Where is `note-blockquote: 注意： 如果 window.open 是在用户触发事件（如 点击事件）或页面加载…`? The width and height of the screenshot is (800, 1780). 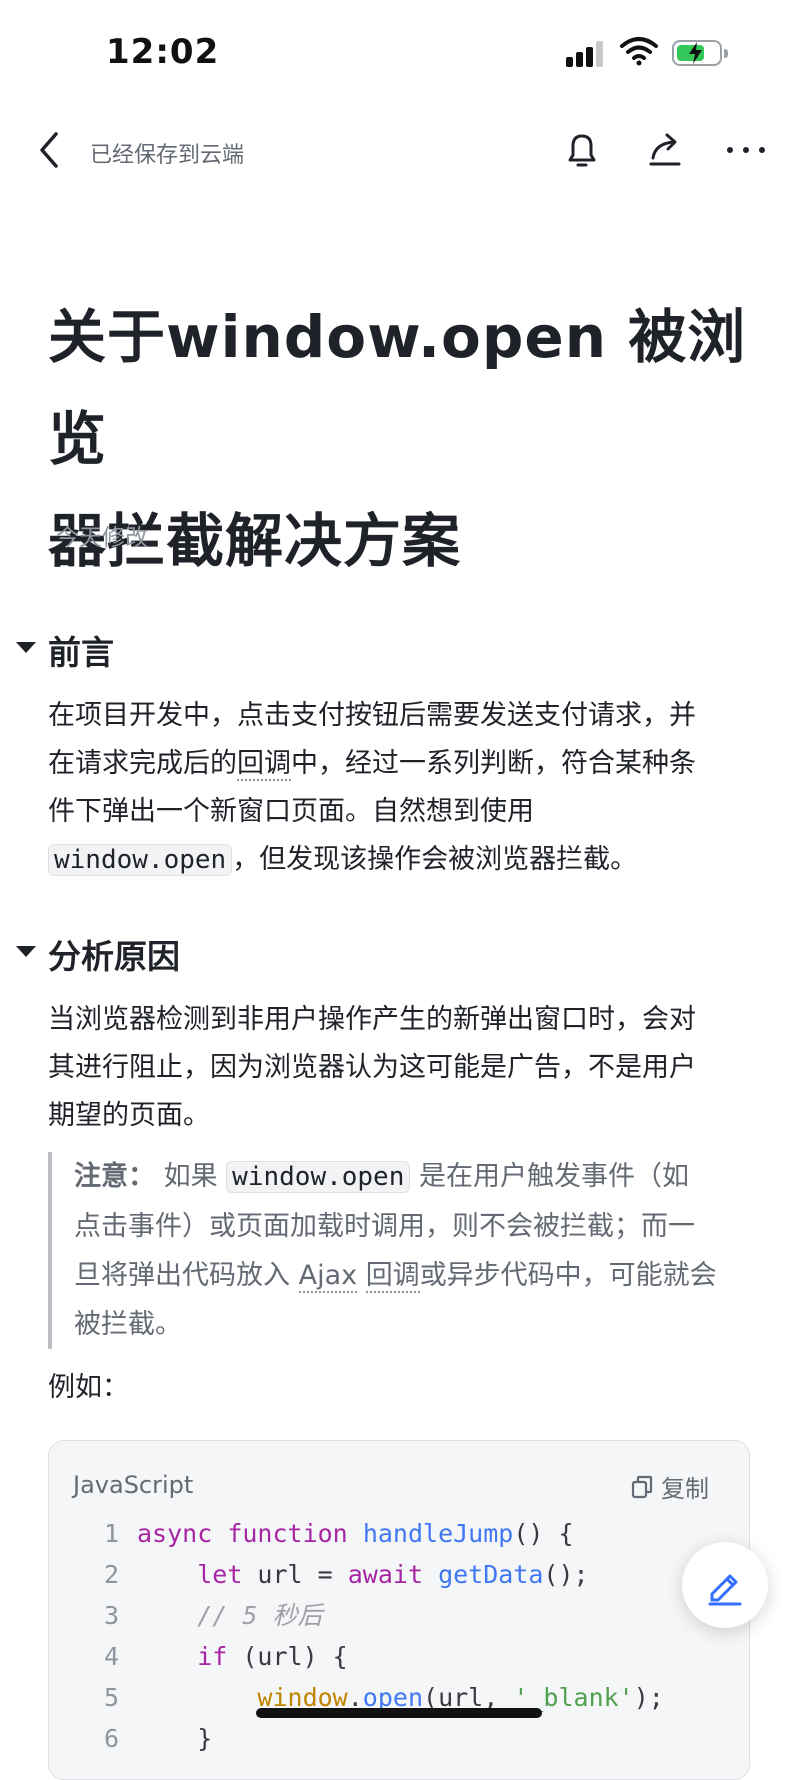 note-blockquote: 注意： 如果 window.open 是在用户触发事件（如 点击事件）或页面加载… is located at coordinates (403, 1250).